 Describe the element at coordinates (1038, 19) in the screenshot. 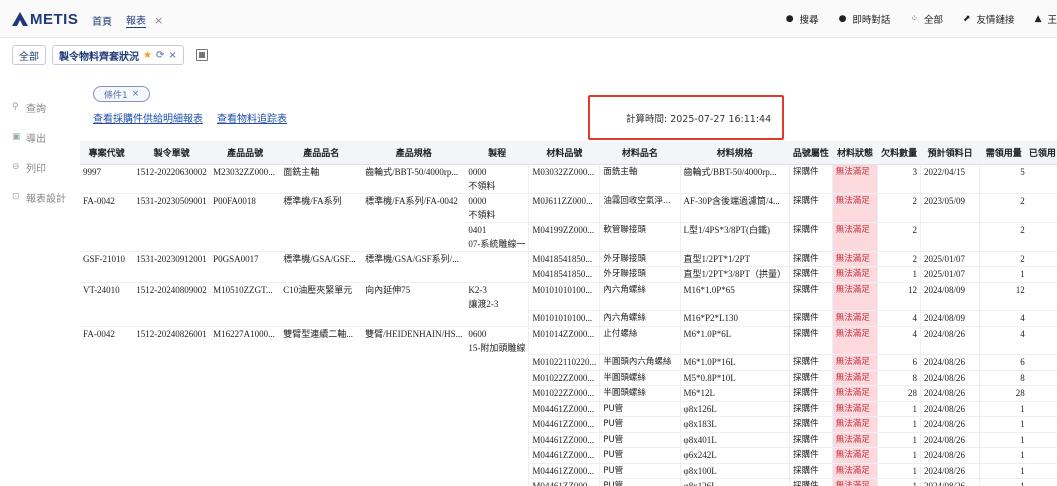

I see `user-icon: ▲` at that location.